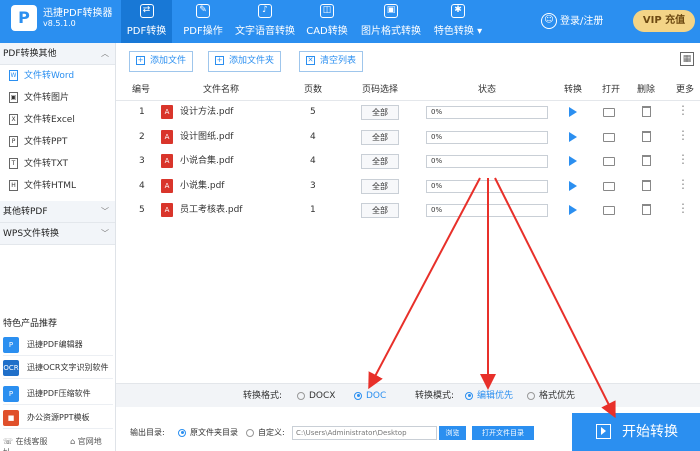 The width and height of the screenshot is (700, 451). I want to click on mode-option-edit: 编辑优先, so click(489, 396).